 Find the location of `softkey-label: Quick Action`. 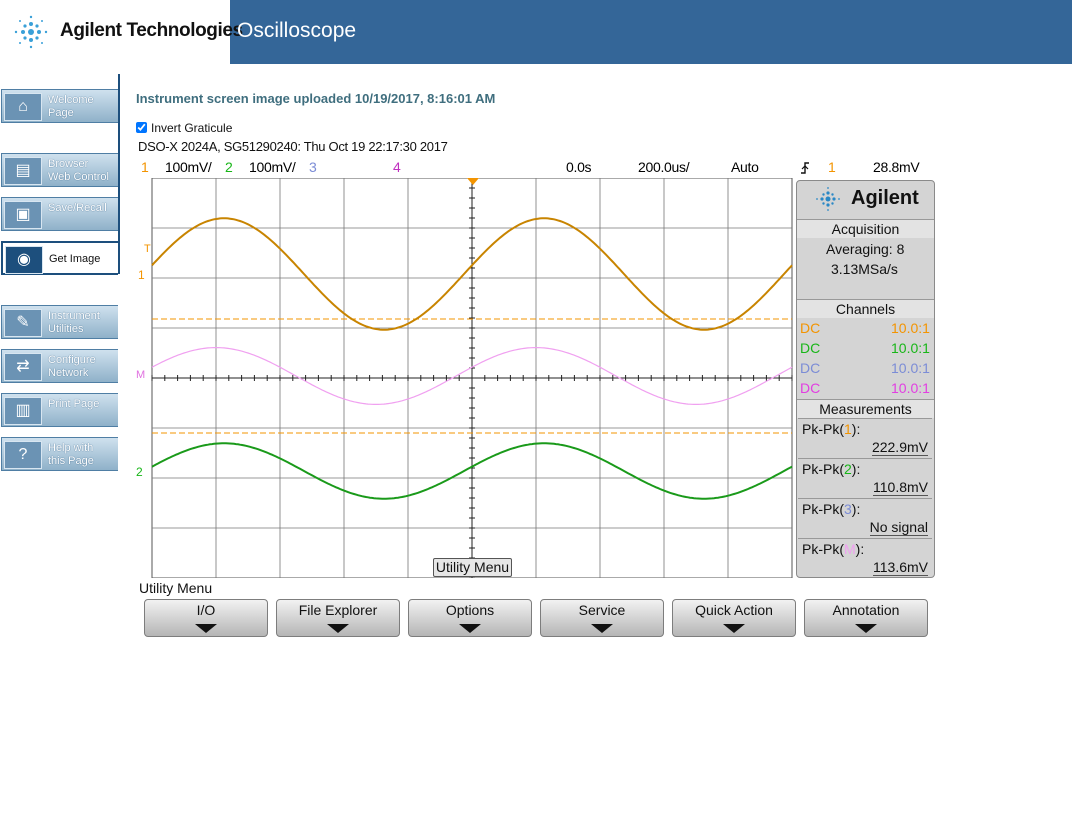

softkey-label: Quick Action is located at coordinates (734, 610).